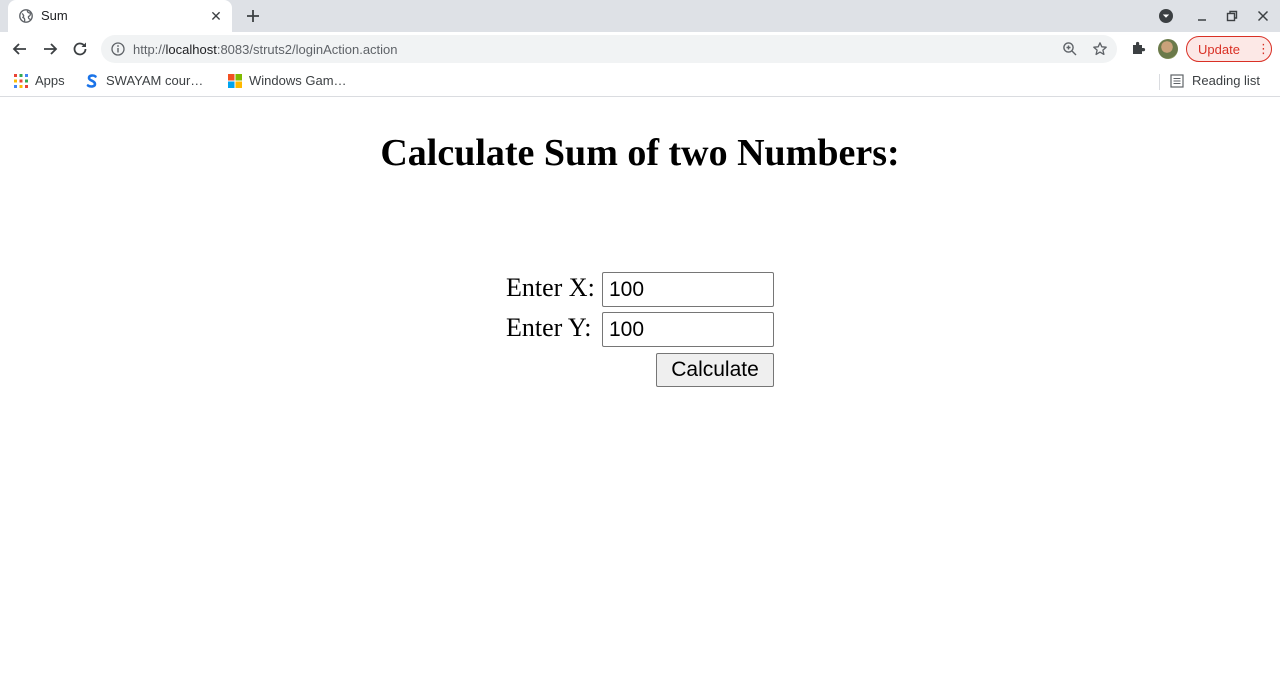 This screenshot has width=1280, height=697. I want to click on back-arrow-icon, so click(20, 49).